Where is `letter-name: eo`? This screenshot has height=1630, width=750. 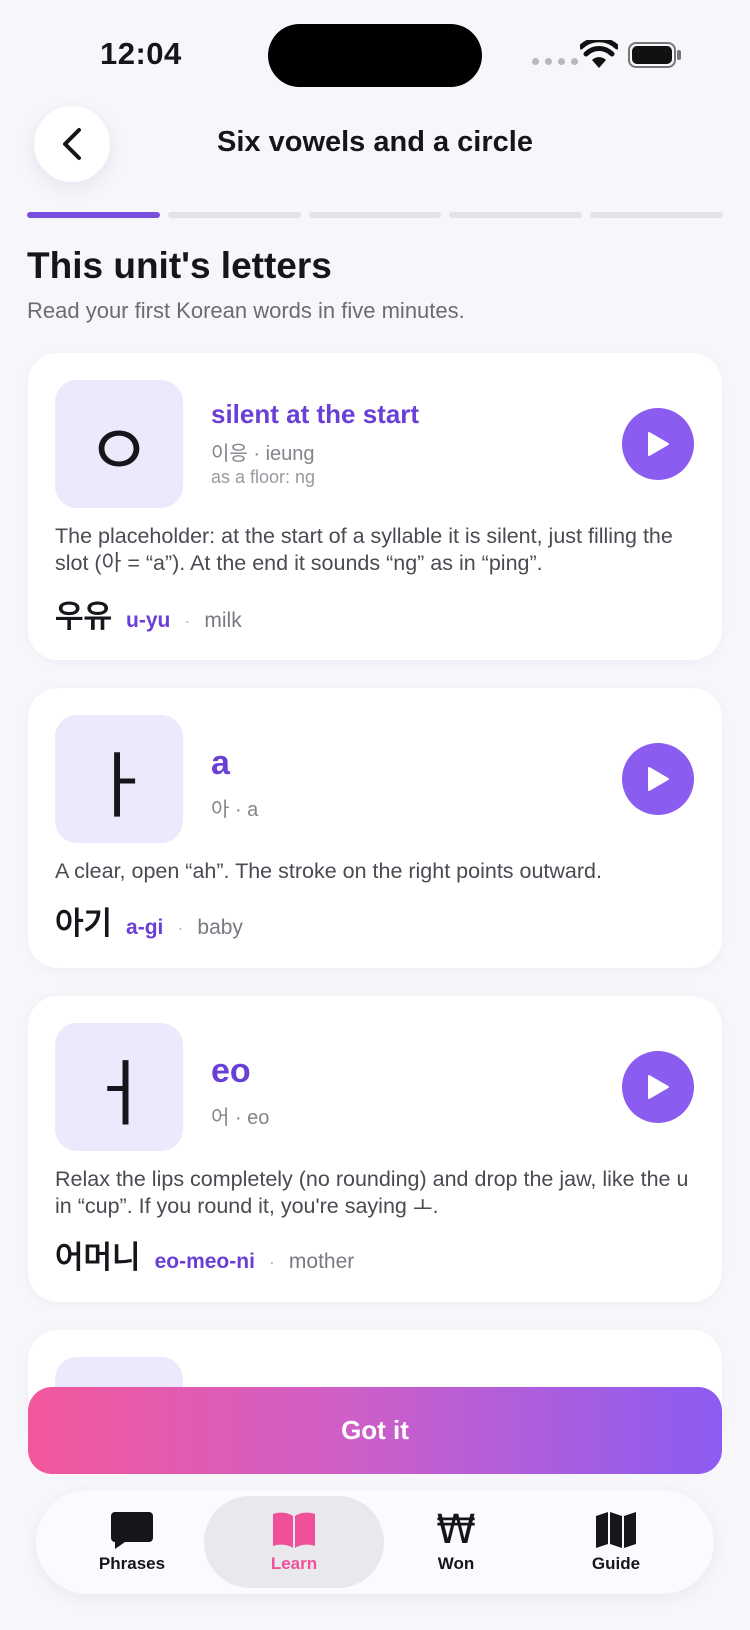 letter-name: eo is located at coordinates (231, 1071).